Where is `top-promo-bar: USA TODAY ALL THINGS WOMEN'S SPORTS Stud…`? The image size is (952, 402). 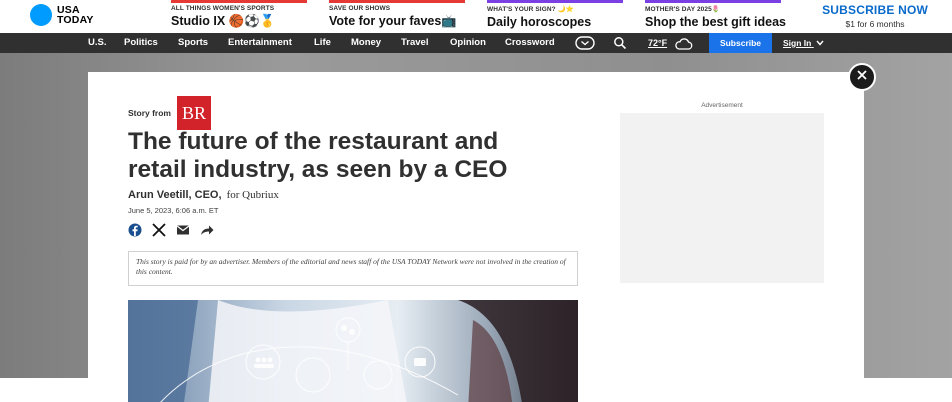 top-promo-bar: USA TODAY ALL THINGS WOMEN'S SPORTS Stud… is located at coordinates (476, 16).